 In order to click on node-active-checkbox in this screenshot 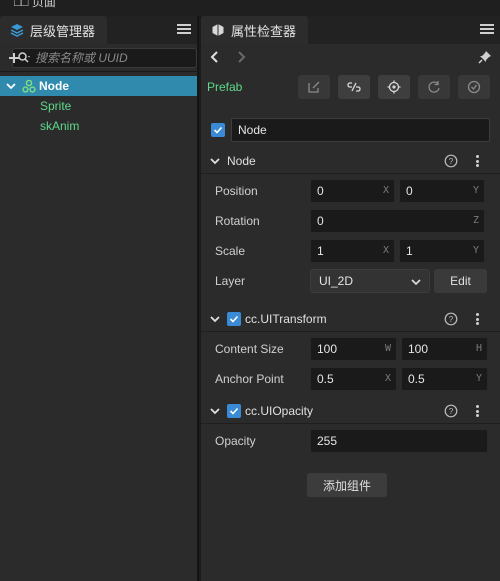, I will do `click(218, 130)`.